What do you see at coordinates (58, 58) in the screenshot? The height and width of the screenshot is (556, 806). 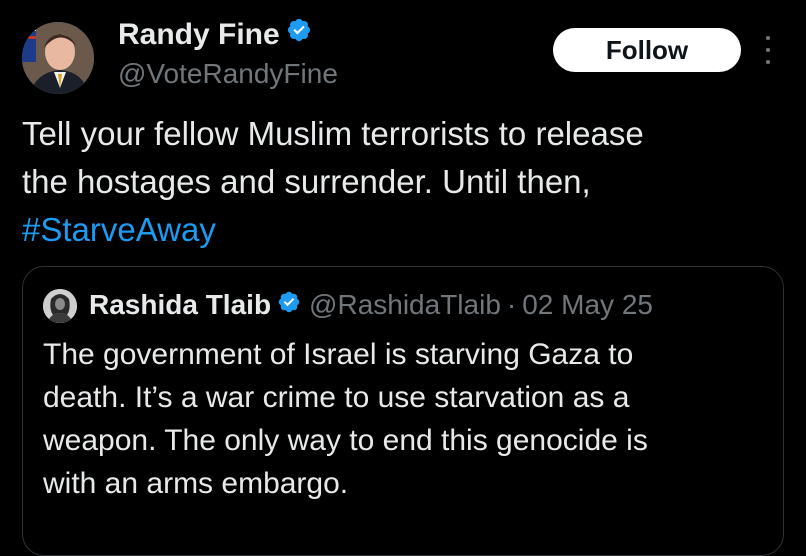 I see `author-avatar` at bounding box center [58, 58].